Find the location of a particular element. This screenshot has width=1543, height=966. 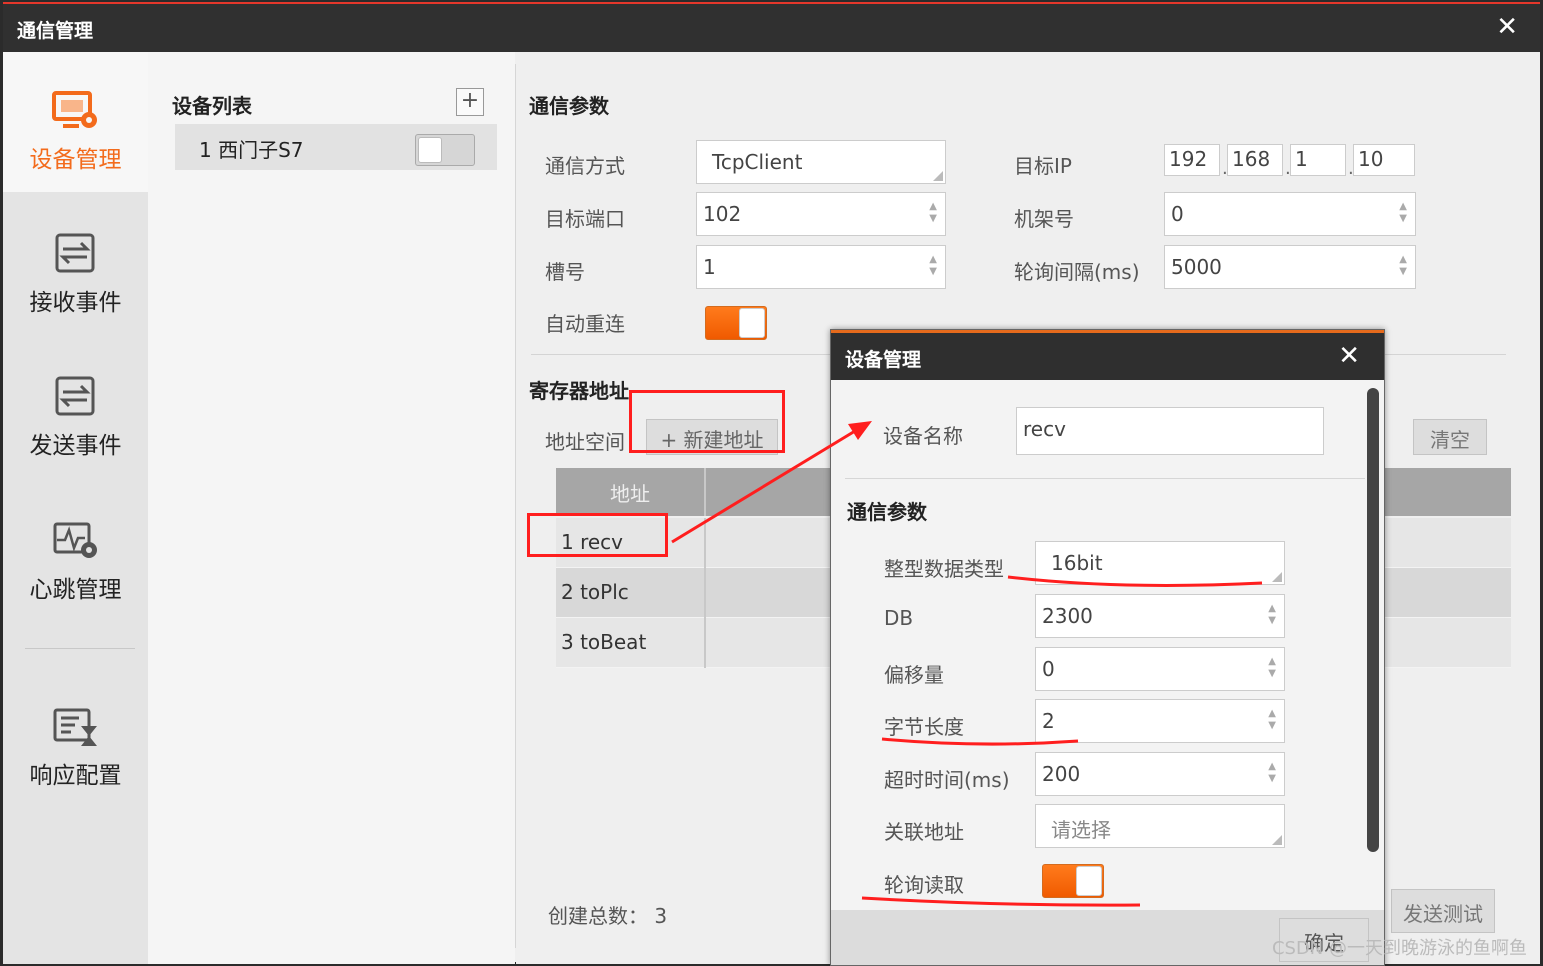

add-device-button: + is located at coordinates (470, 102).